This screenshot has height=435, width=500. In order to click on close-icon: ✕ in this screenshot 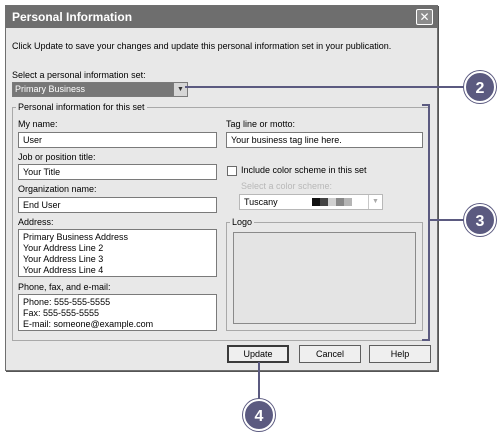, I will do `click(424, 17)`.